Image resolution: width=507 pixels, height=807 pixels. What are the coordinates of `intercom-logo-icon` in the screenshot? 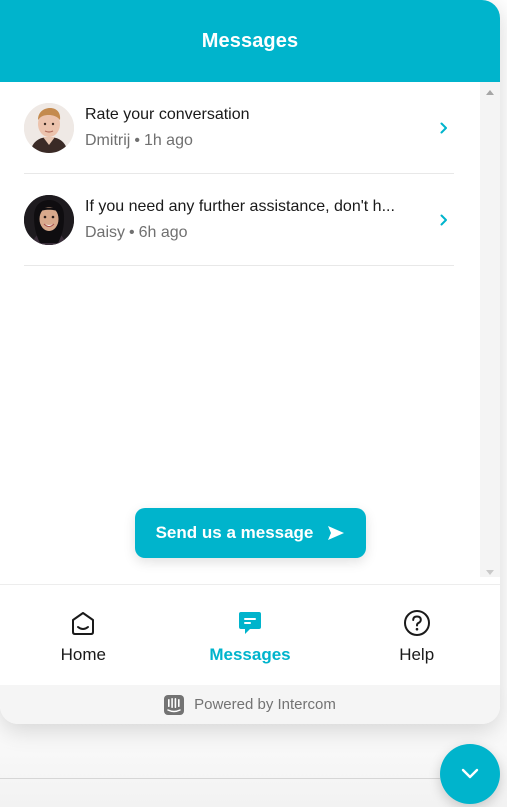 It's located at (174, 704).